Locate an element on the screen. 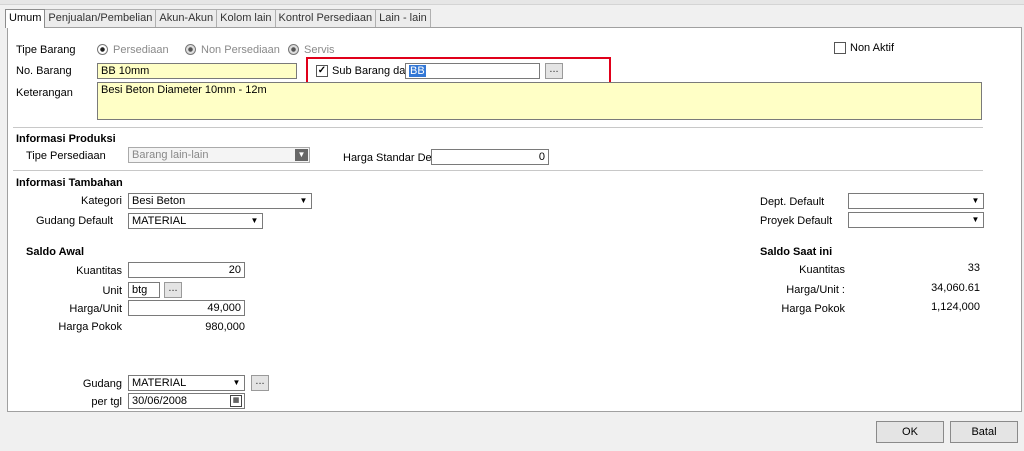  per-tgl-date-input: 30/06/2008 ▦ is located at coordinates (186, 401).